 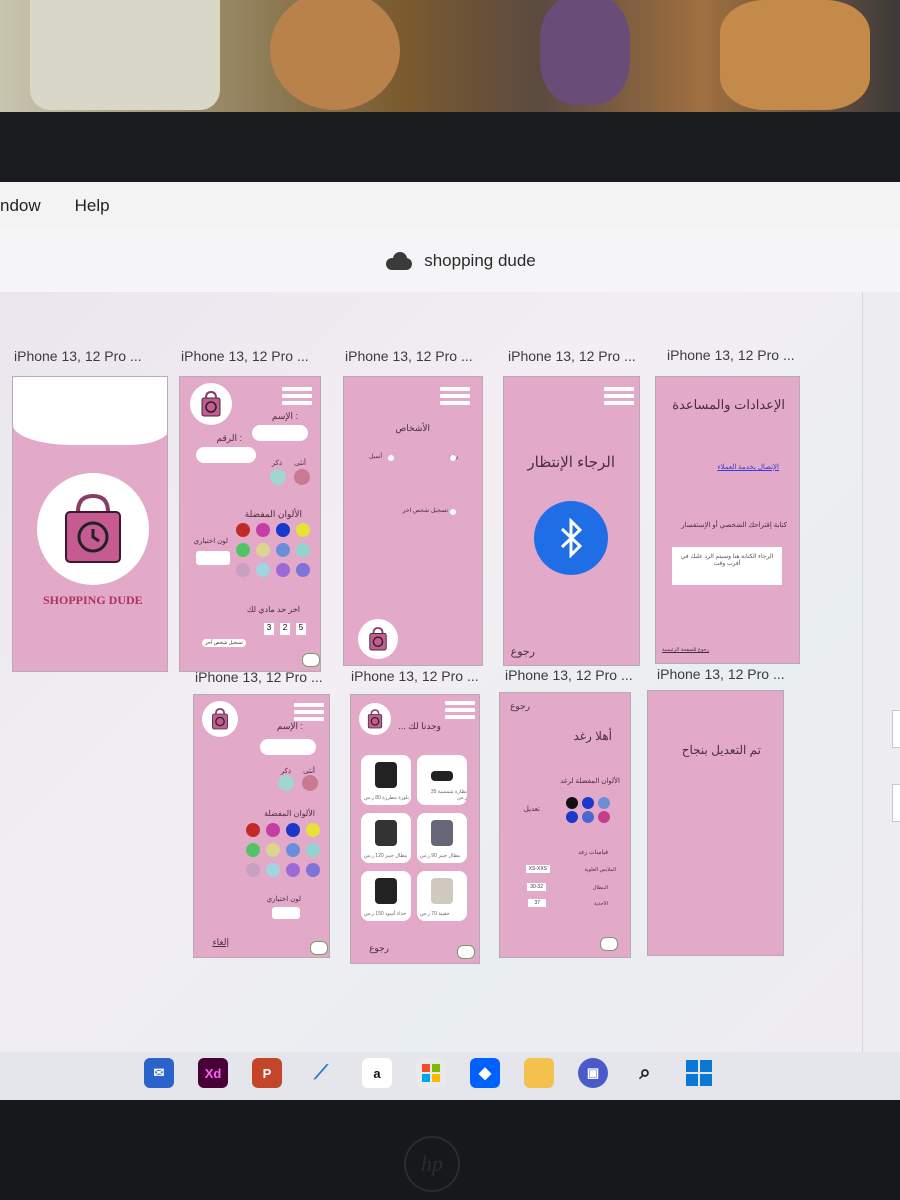 I want to click on register-other-button: تسجيل شخص آخر, so click(x=224, y=643).